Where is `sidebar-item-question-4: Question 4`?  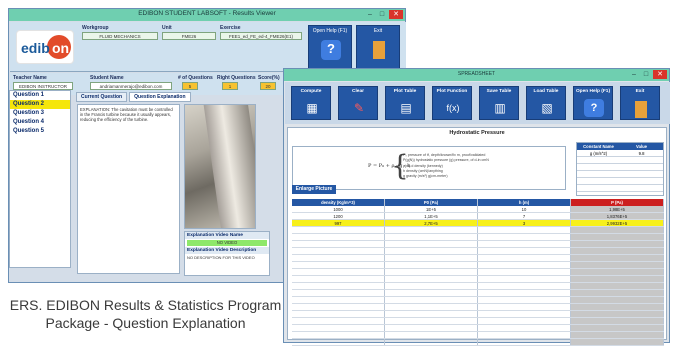 sidebar-item-question-4: Question 4 is located at coordinates (40, 122).